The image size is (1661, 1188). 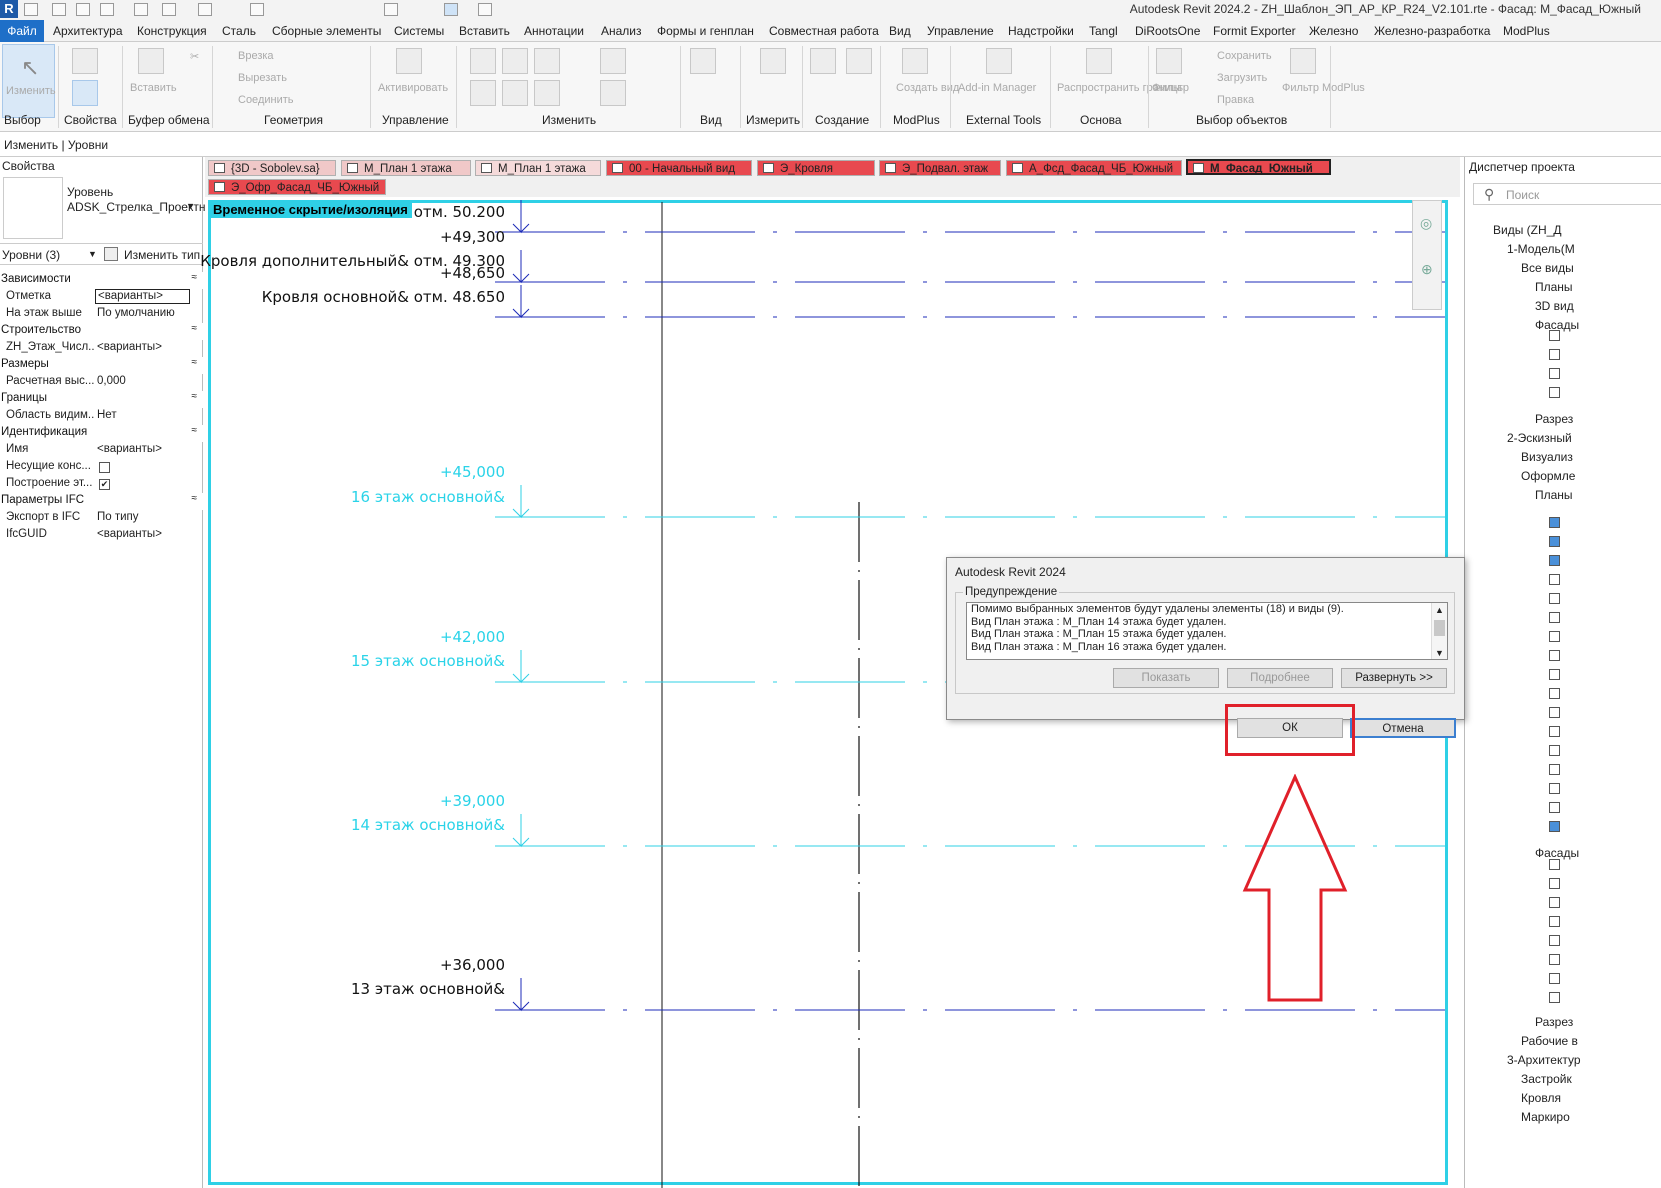 I want to click on level-name: 16 этаж основной&, so click(x=428, y=497).